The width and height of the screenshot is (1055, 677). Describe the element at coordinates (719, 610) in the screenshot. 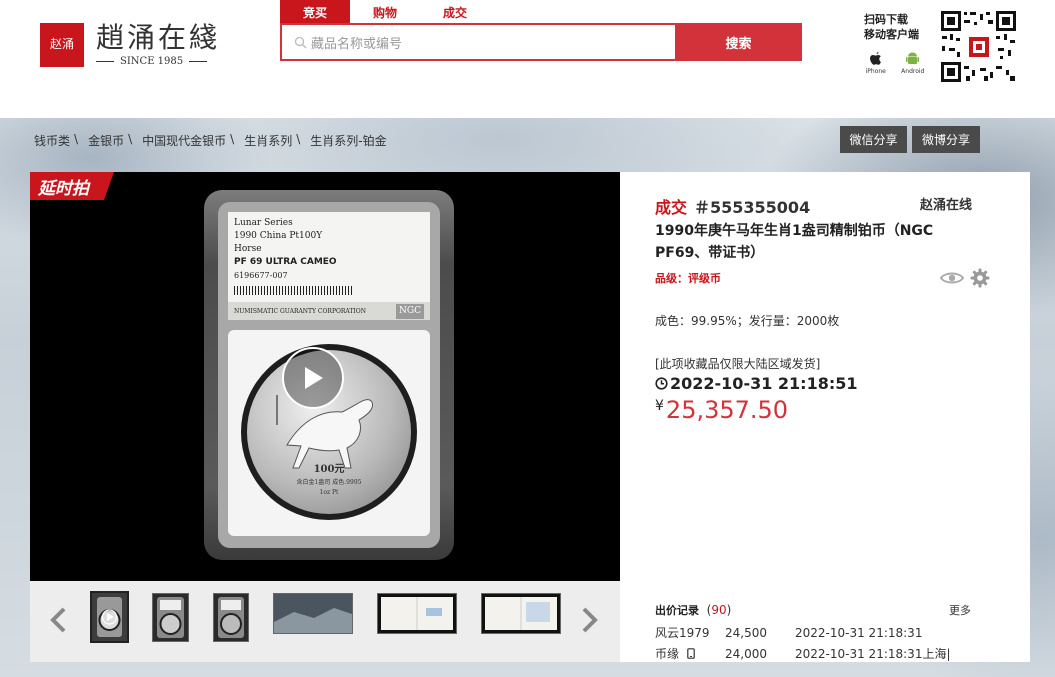

I see `bid-count: 90` at that location.